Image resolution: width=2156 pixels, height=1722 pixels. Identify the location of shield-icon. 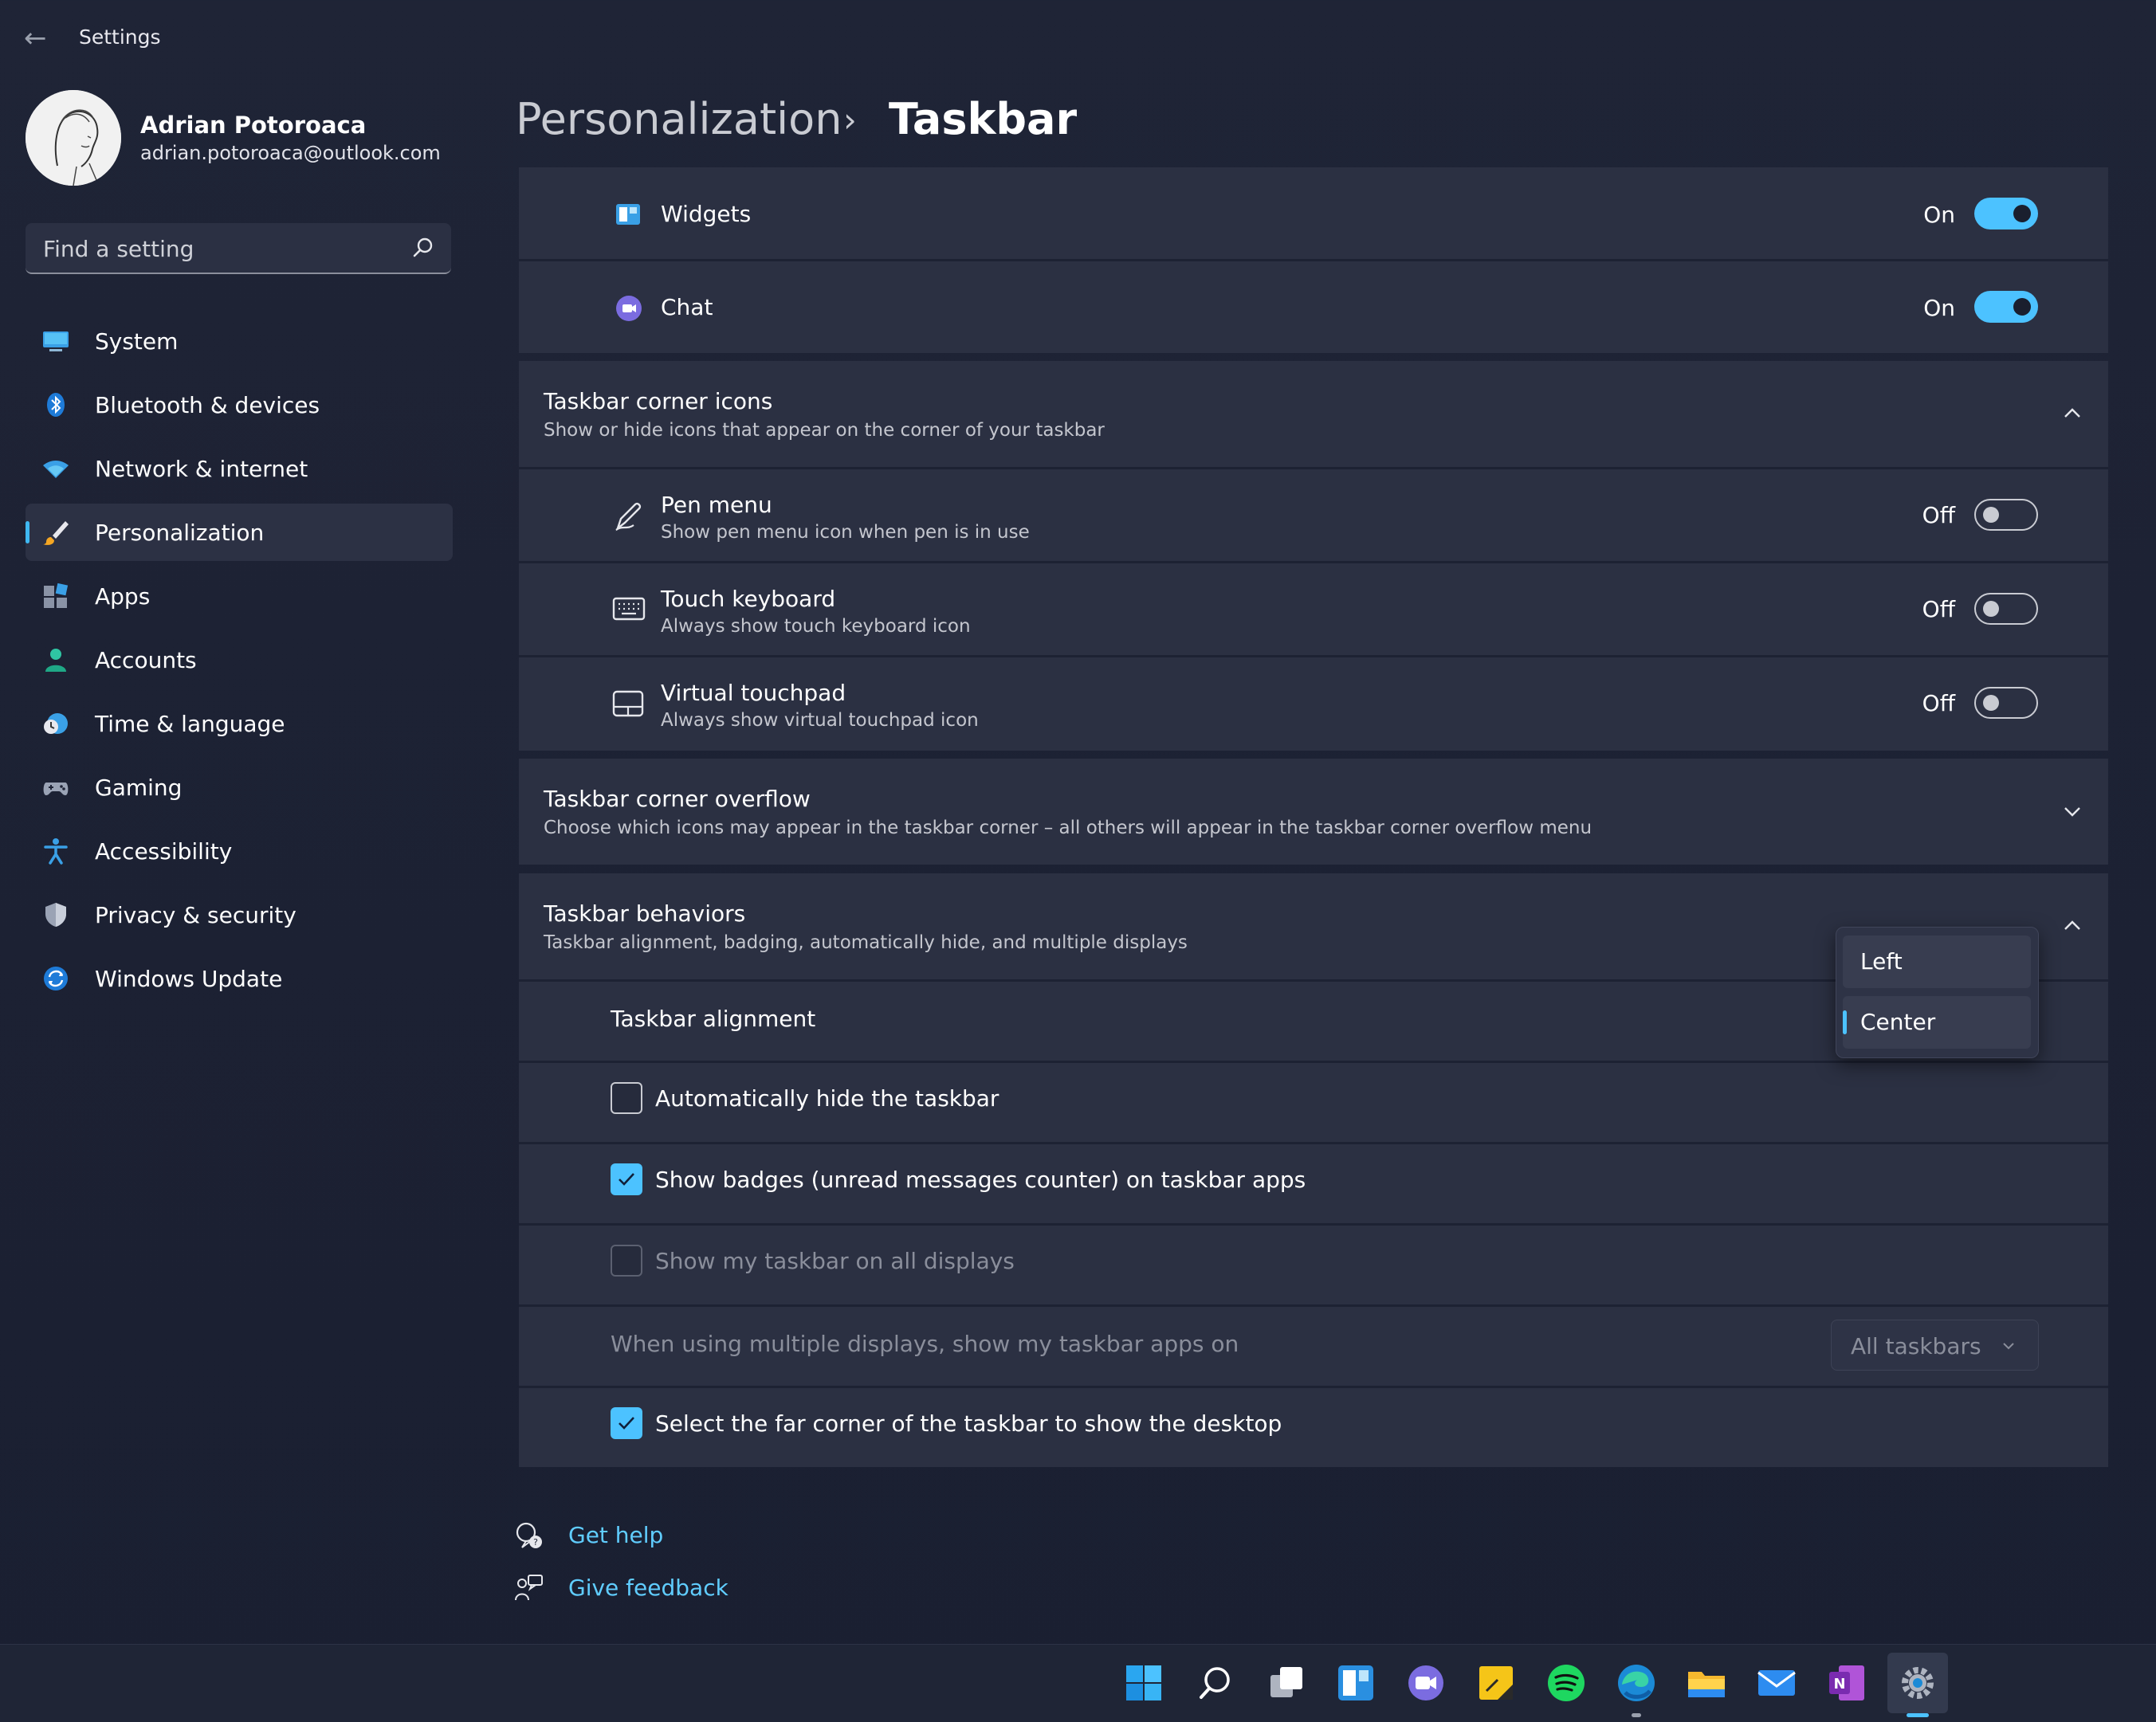
(55, 915).